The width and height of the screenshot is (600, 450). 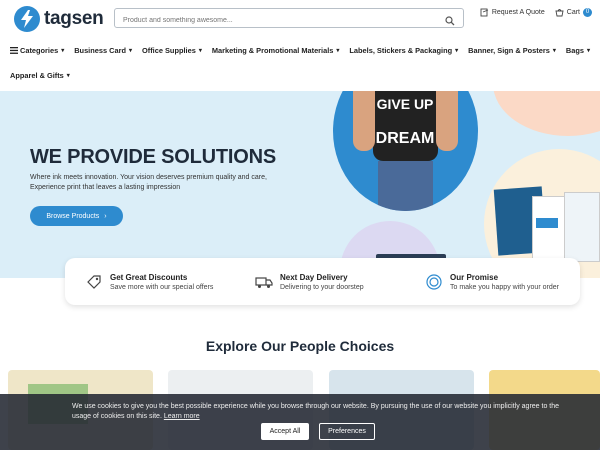 What do you see at coordinates (100, 50) in the screenshot?
I see `nav-item-label: Business Card` at bounding box center [100, 50].